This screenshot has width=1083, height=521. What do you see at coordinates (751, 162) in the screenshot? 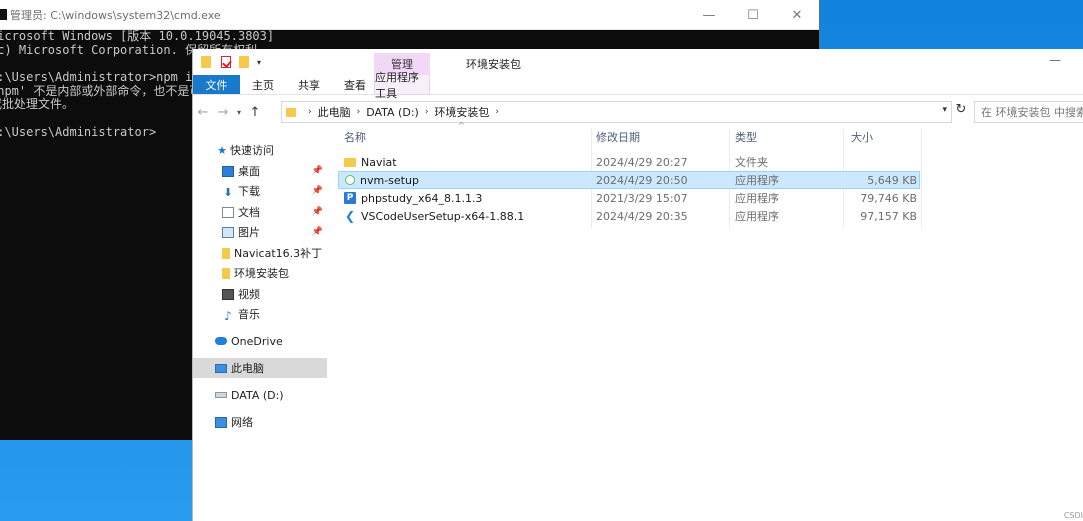
I see `file-type: 文件夹` at bounding box center [751, 162].